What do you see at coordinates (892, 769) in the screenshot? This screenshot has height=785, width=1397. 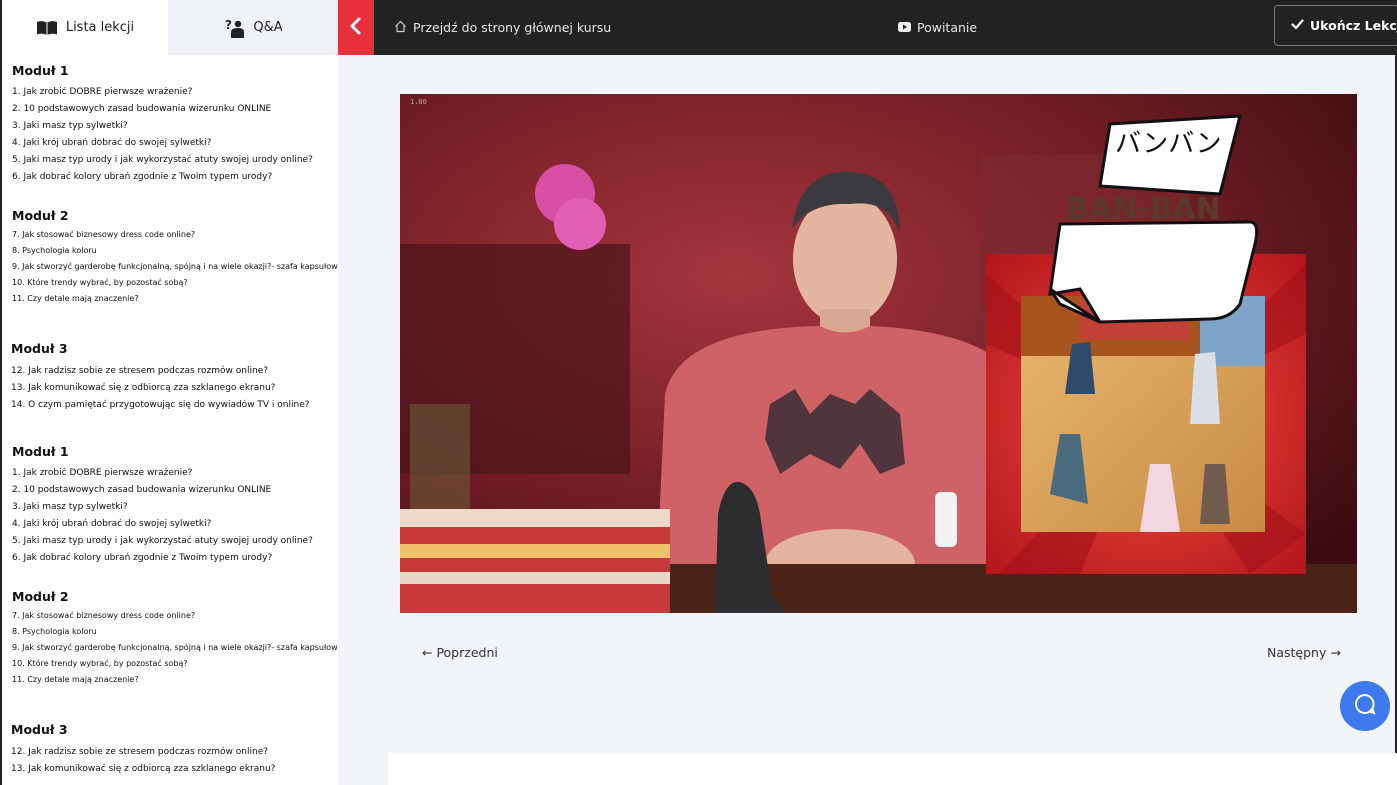 I see `lesson-description-panel` at bounding box center [892, 769].